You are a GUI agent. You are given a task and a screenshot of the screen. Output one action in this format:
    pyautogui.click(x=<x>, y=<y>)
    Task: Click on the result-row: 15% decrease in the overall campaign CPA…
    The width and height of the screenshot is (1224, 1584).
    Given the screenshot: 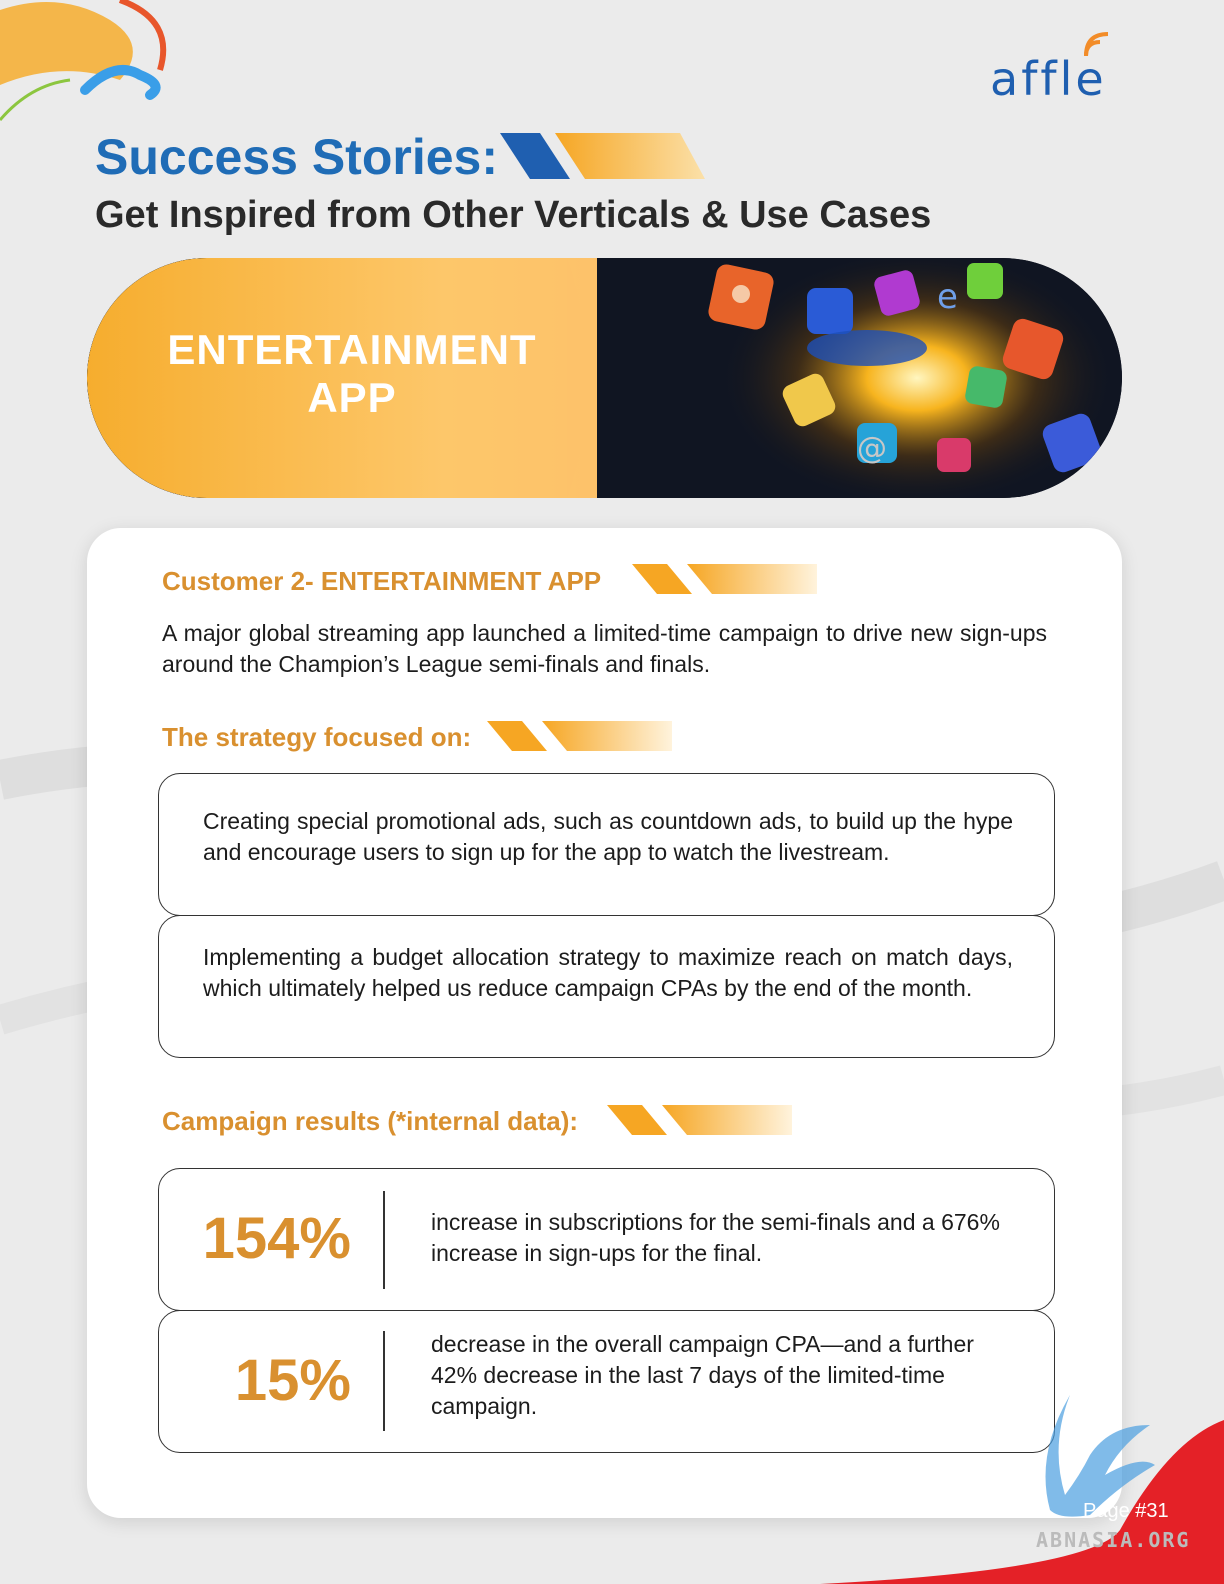 What is the action you would take?
    pyautogui.click(x=606, y=1381)
    